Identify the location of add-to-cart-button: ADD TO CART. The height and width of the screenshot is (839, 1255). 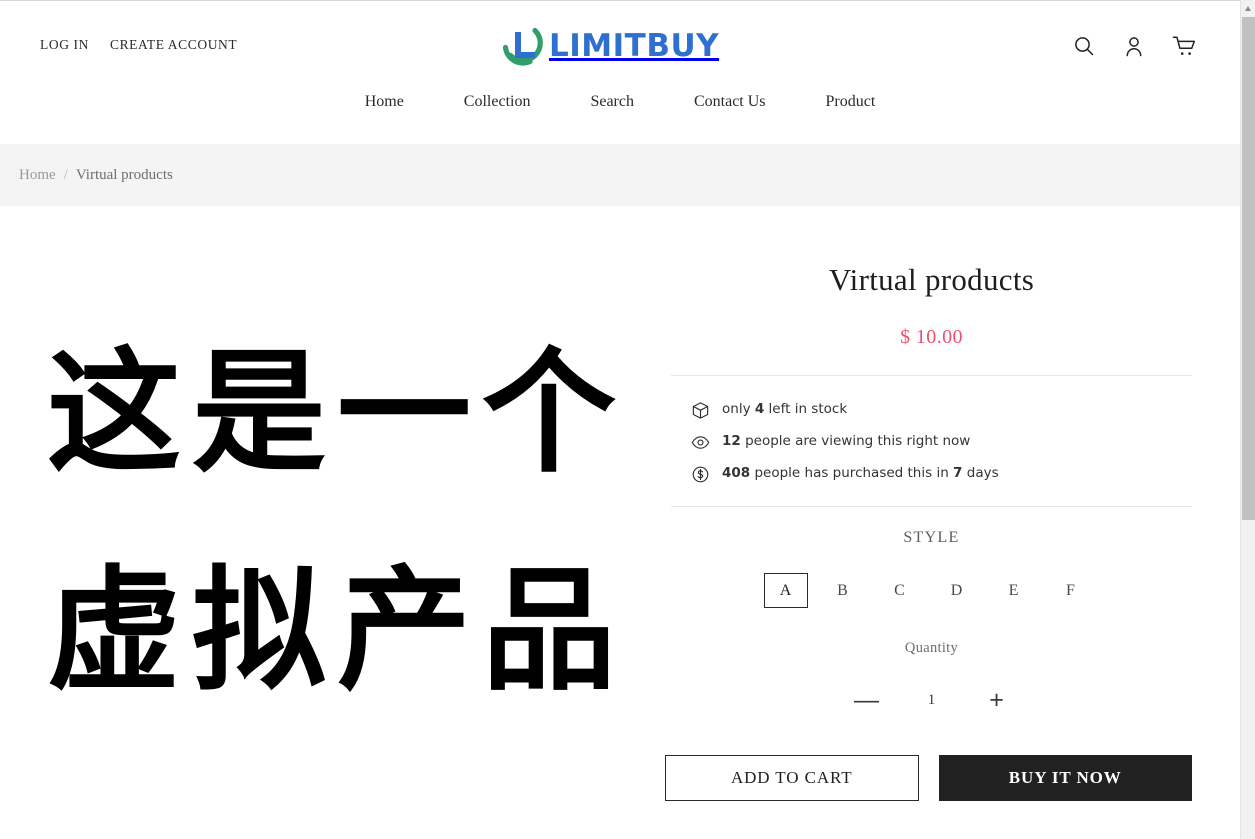
(792, 778).